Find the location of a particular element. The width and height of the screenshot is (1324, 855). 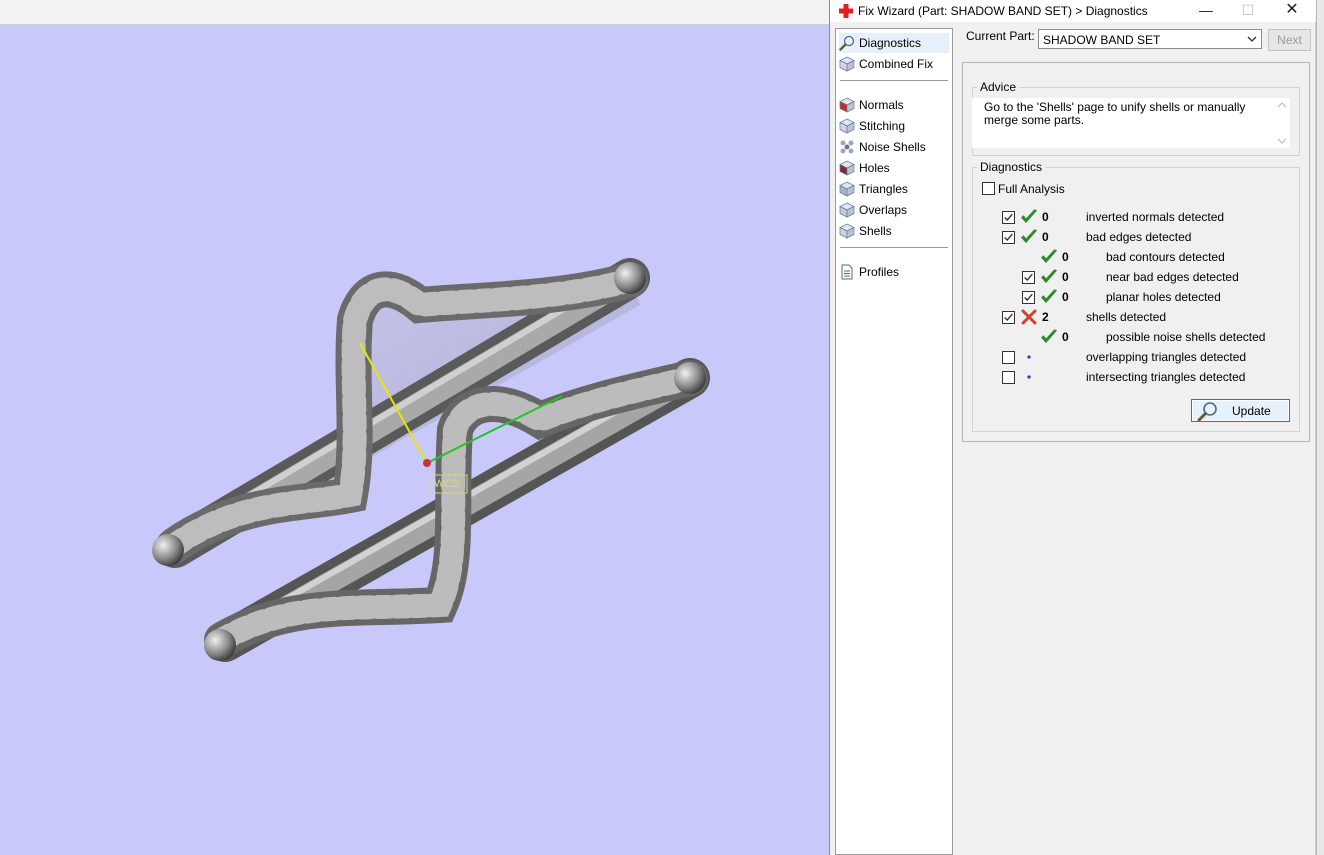

maximize-button: ☐ is located at coordinates (1248, 11).